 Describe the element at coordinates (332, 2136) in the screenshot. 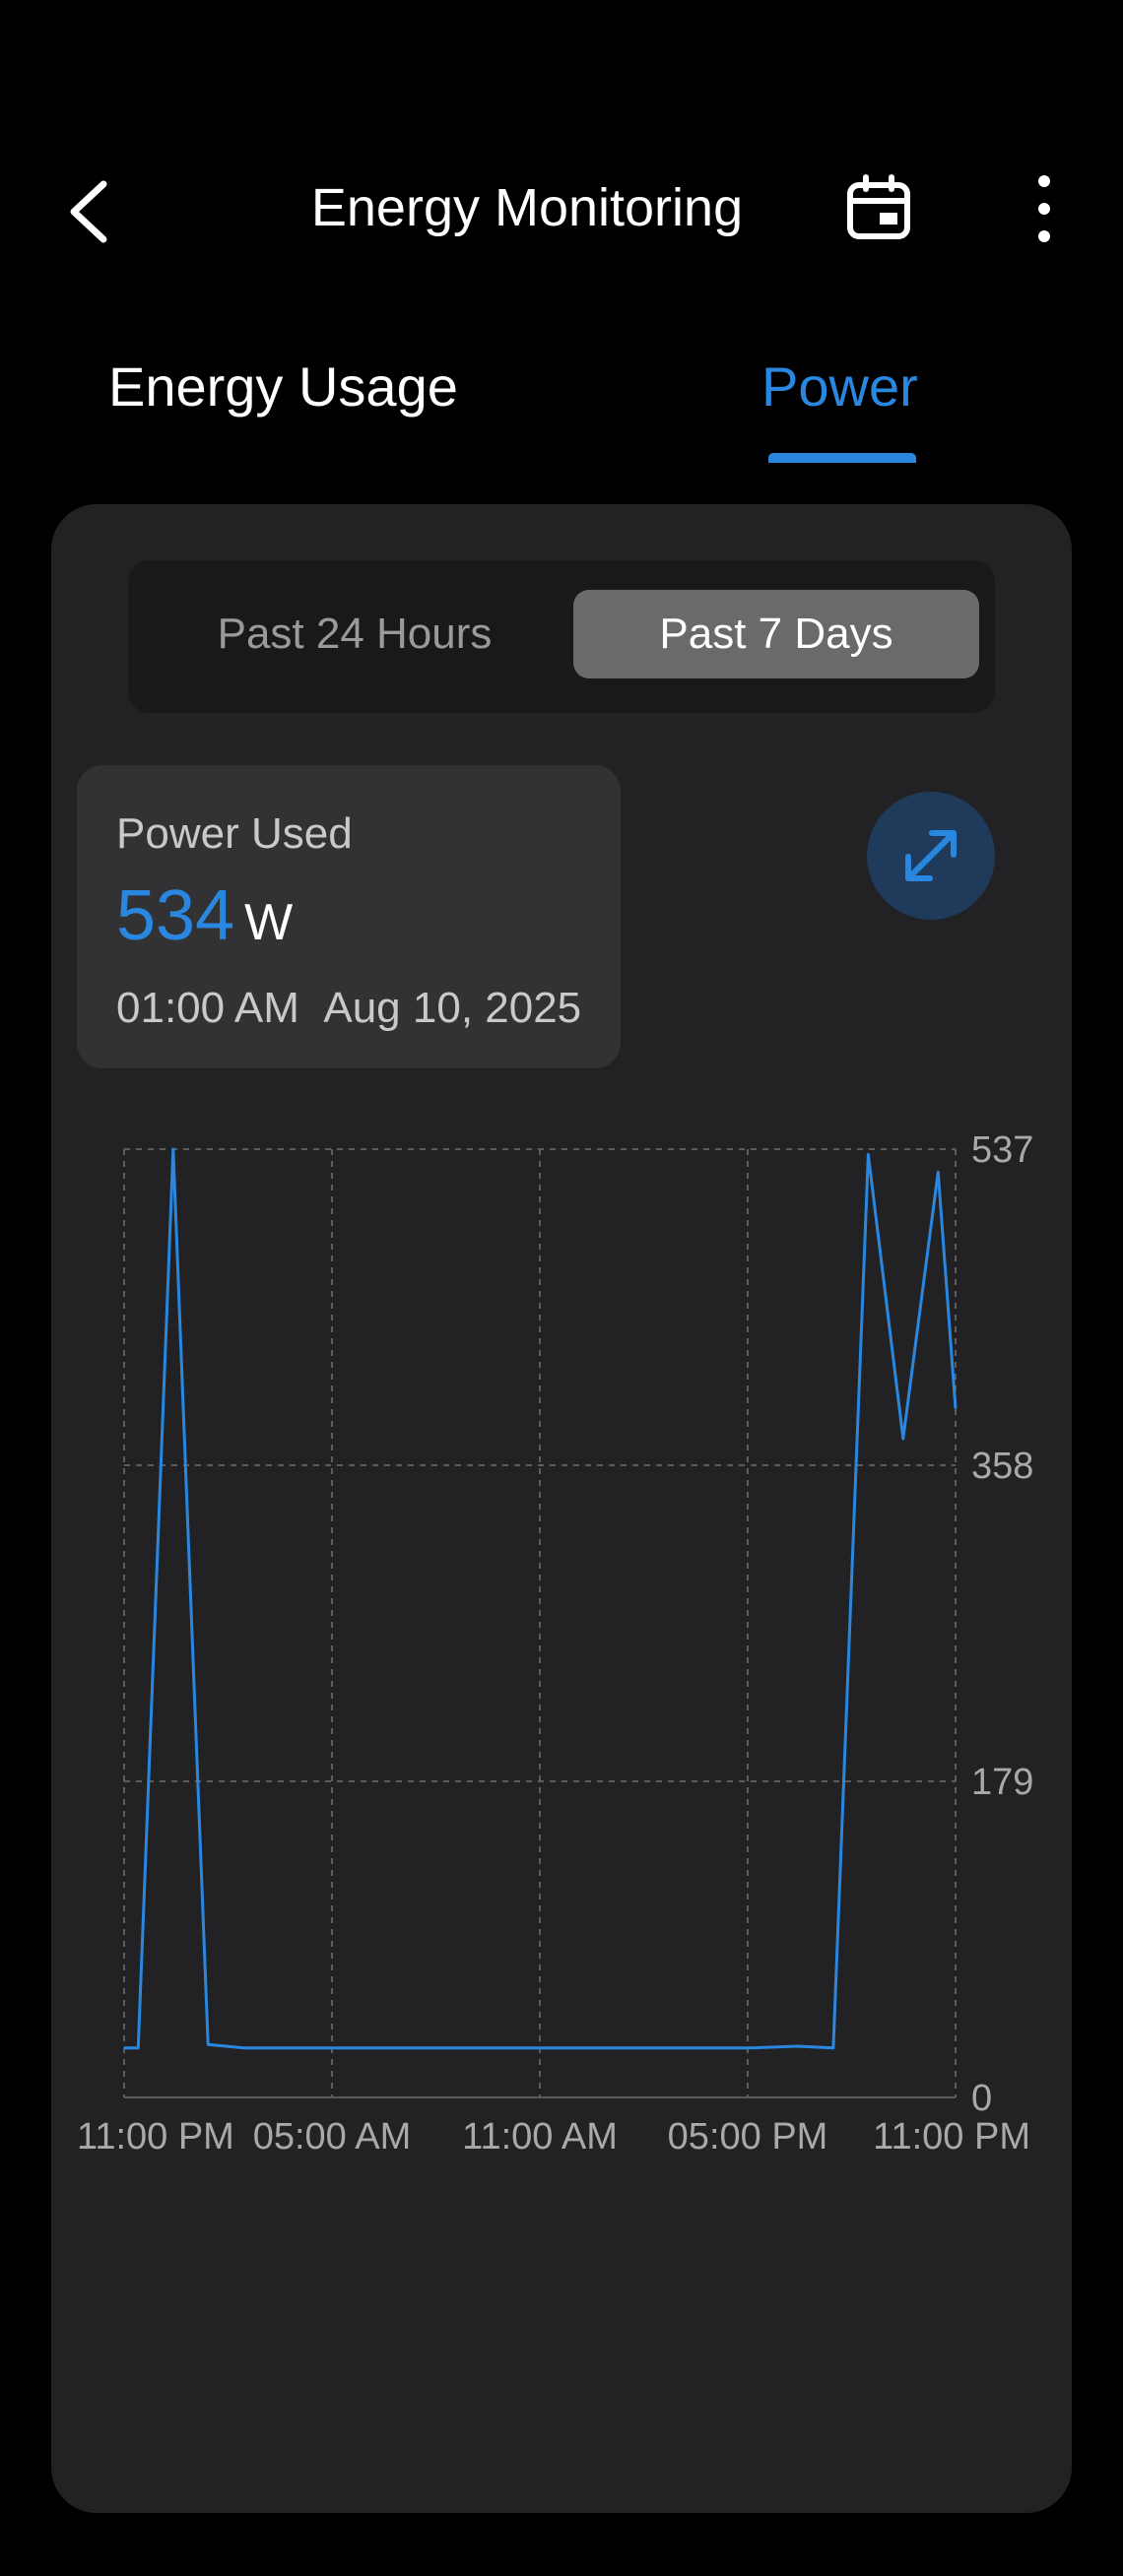

I see `x-tick-label: 05:00 AM` at that location.